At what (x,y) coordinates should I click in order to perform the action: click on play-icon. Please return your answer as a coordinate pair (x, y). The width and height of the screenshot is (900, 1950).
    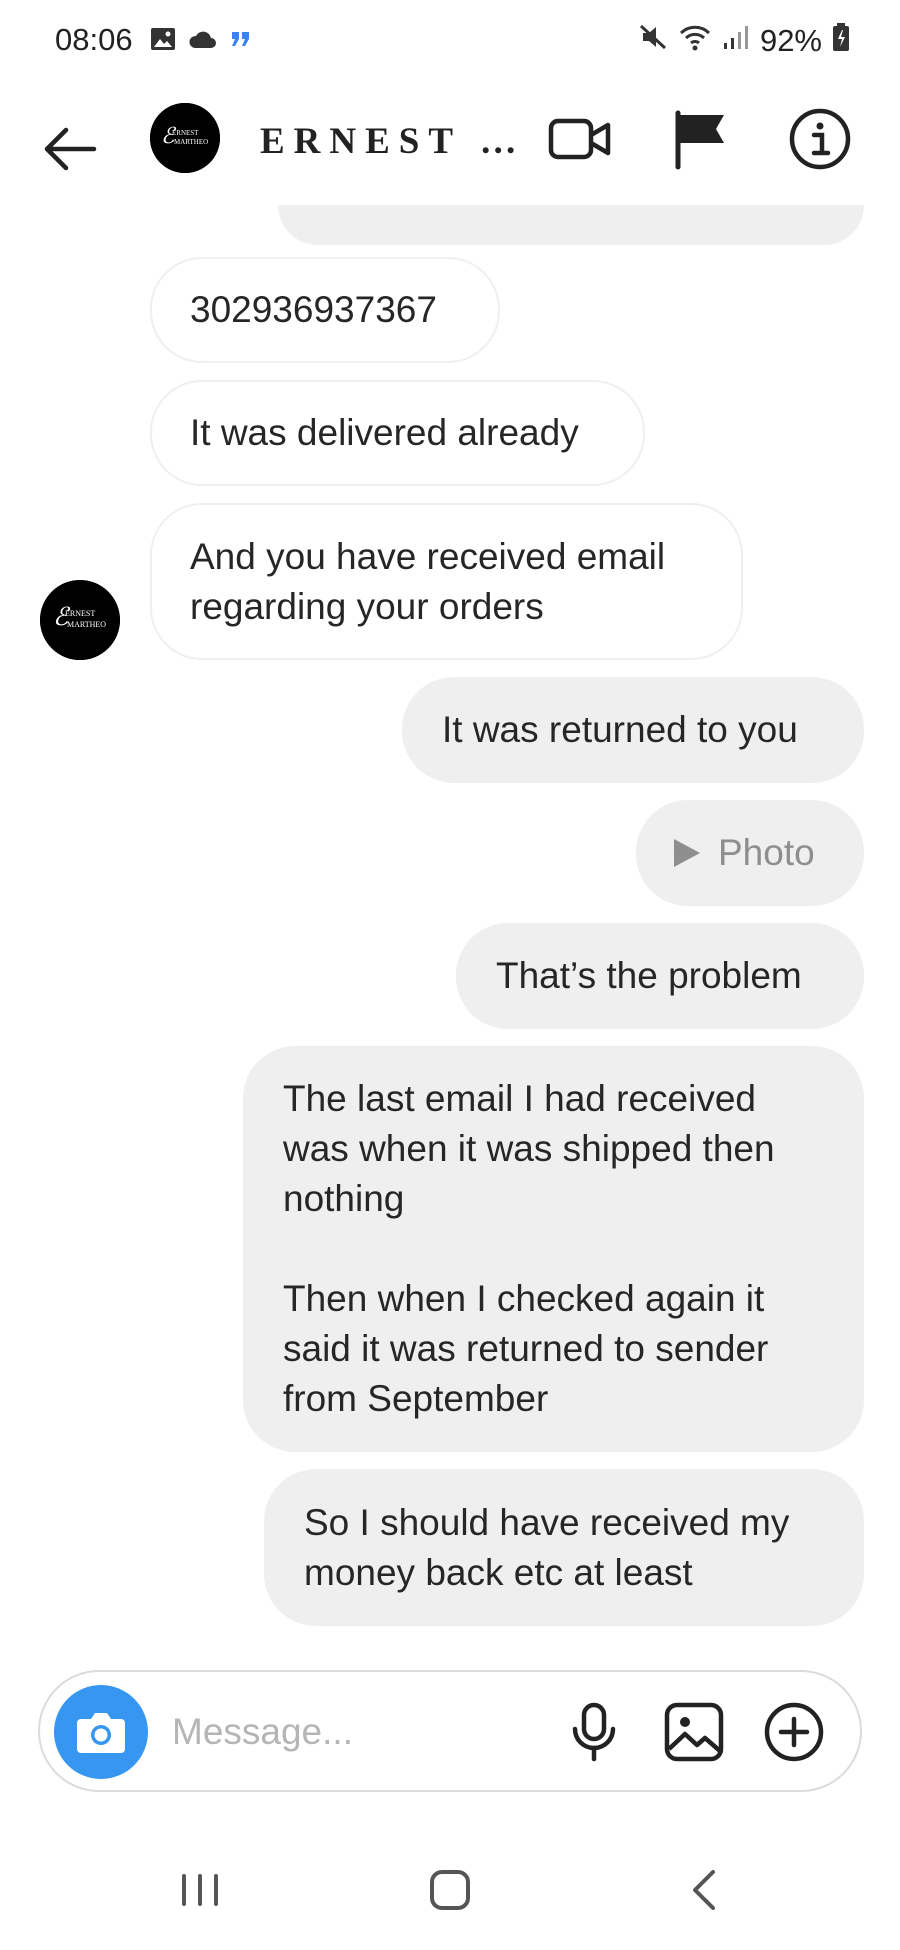
    Looking at the image, I should click on (687, 853).